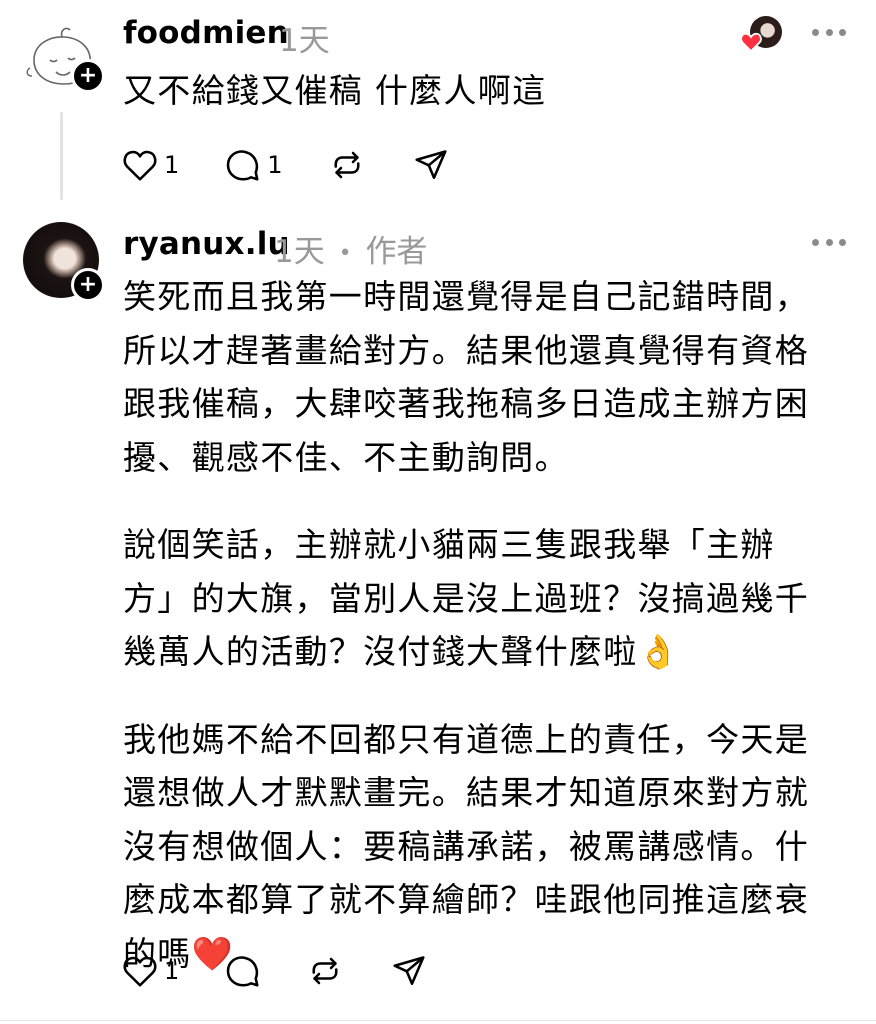 This screenshot has height=1024, width=876. I want to click on reply-button: 1, so click(254, 165).